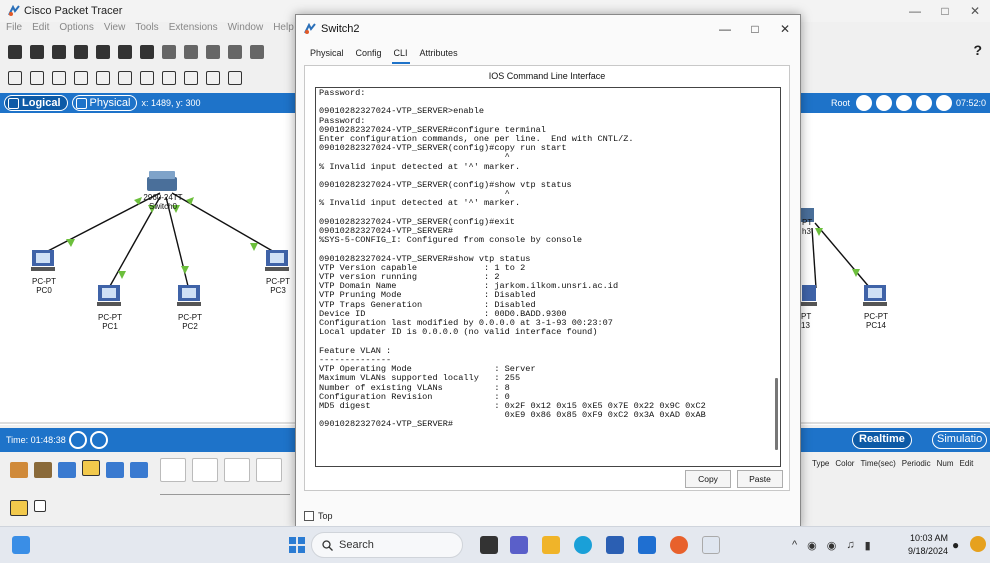  What do you see at coordinates (21, 545) in the screenshot?
I see `widgets-icon` at bounding box center [21, 545].